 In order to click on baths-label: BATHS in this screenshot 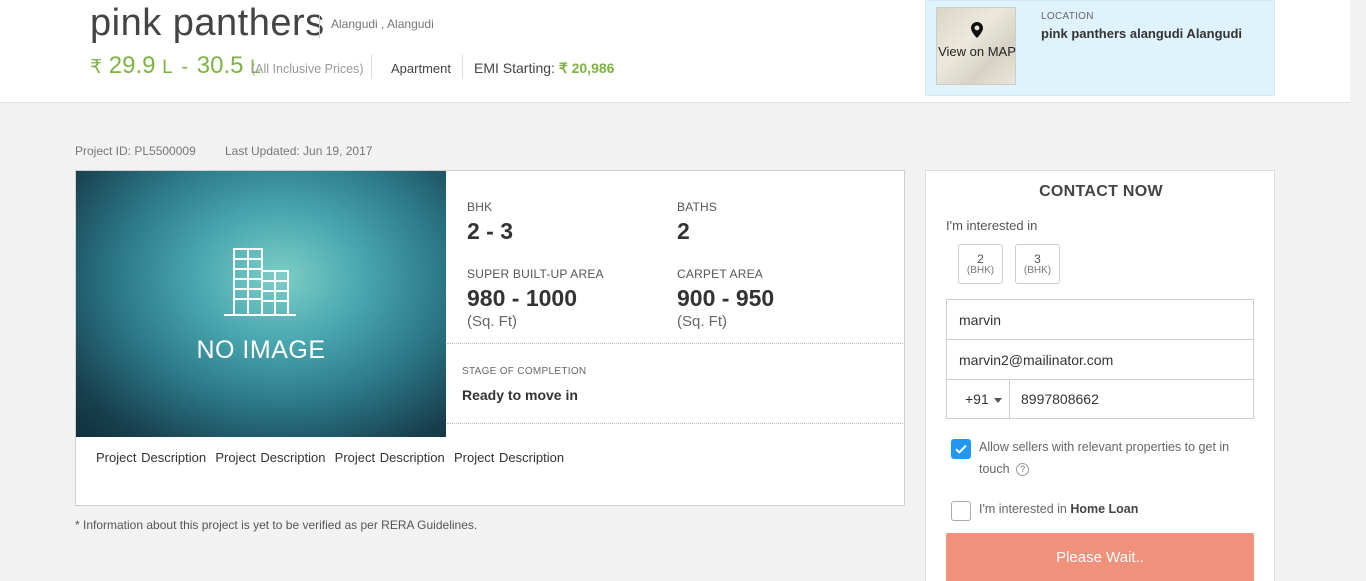, I will do `click(697, 207)`.